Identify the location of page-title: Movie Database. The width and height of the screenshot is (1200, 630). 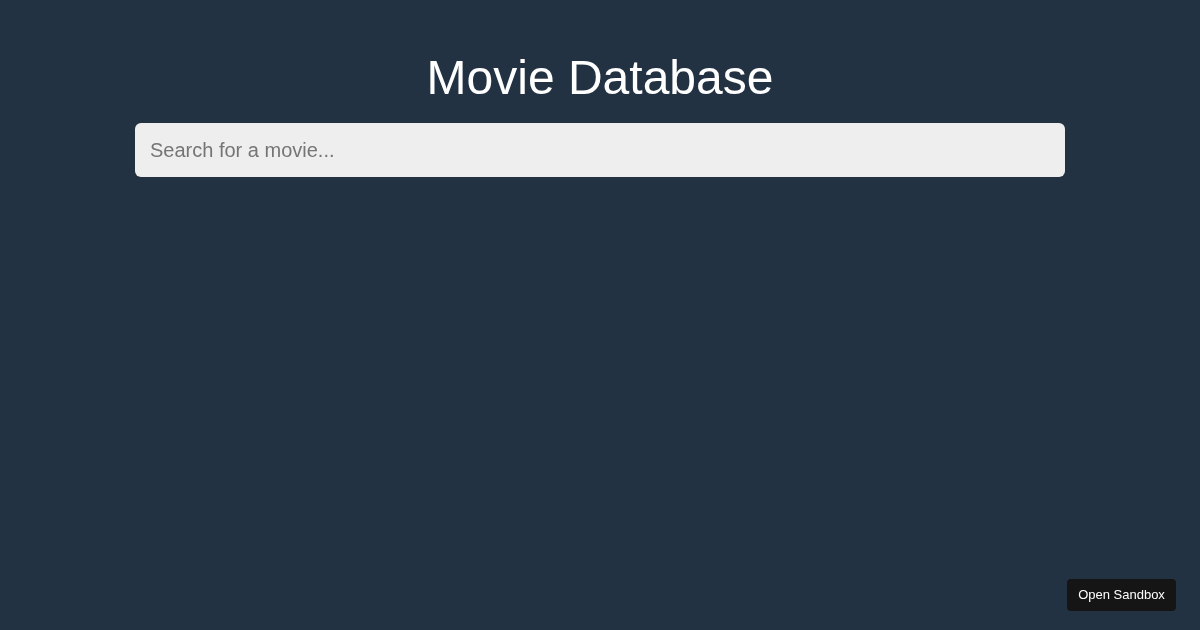
(600, 78).